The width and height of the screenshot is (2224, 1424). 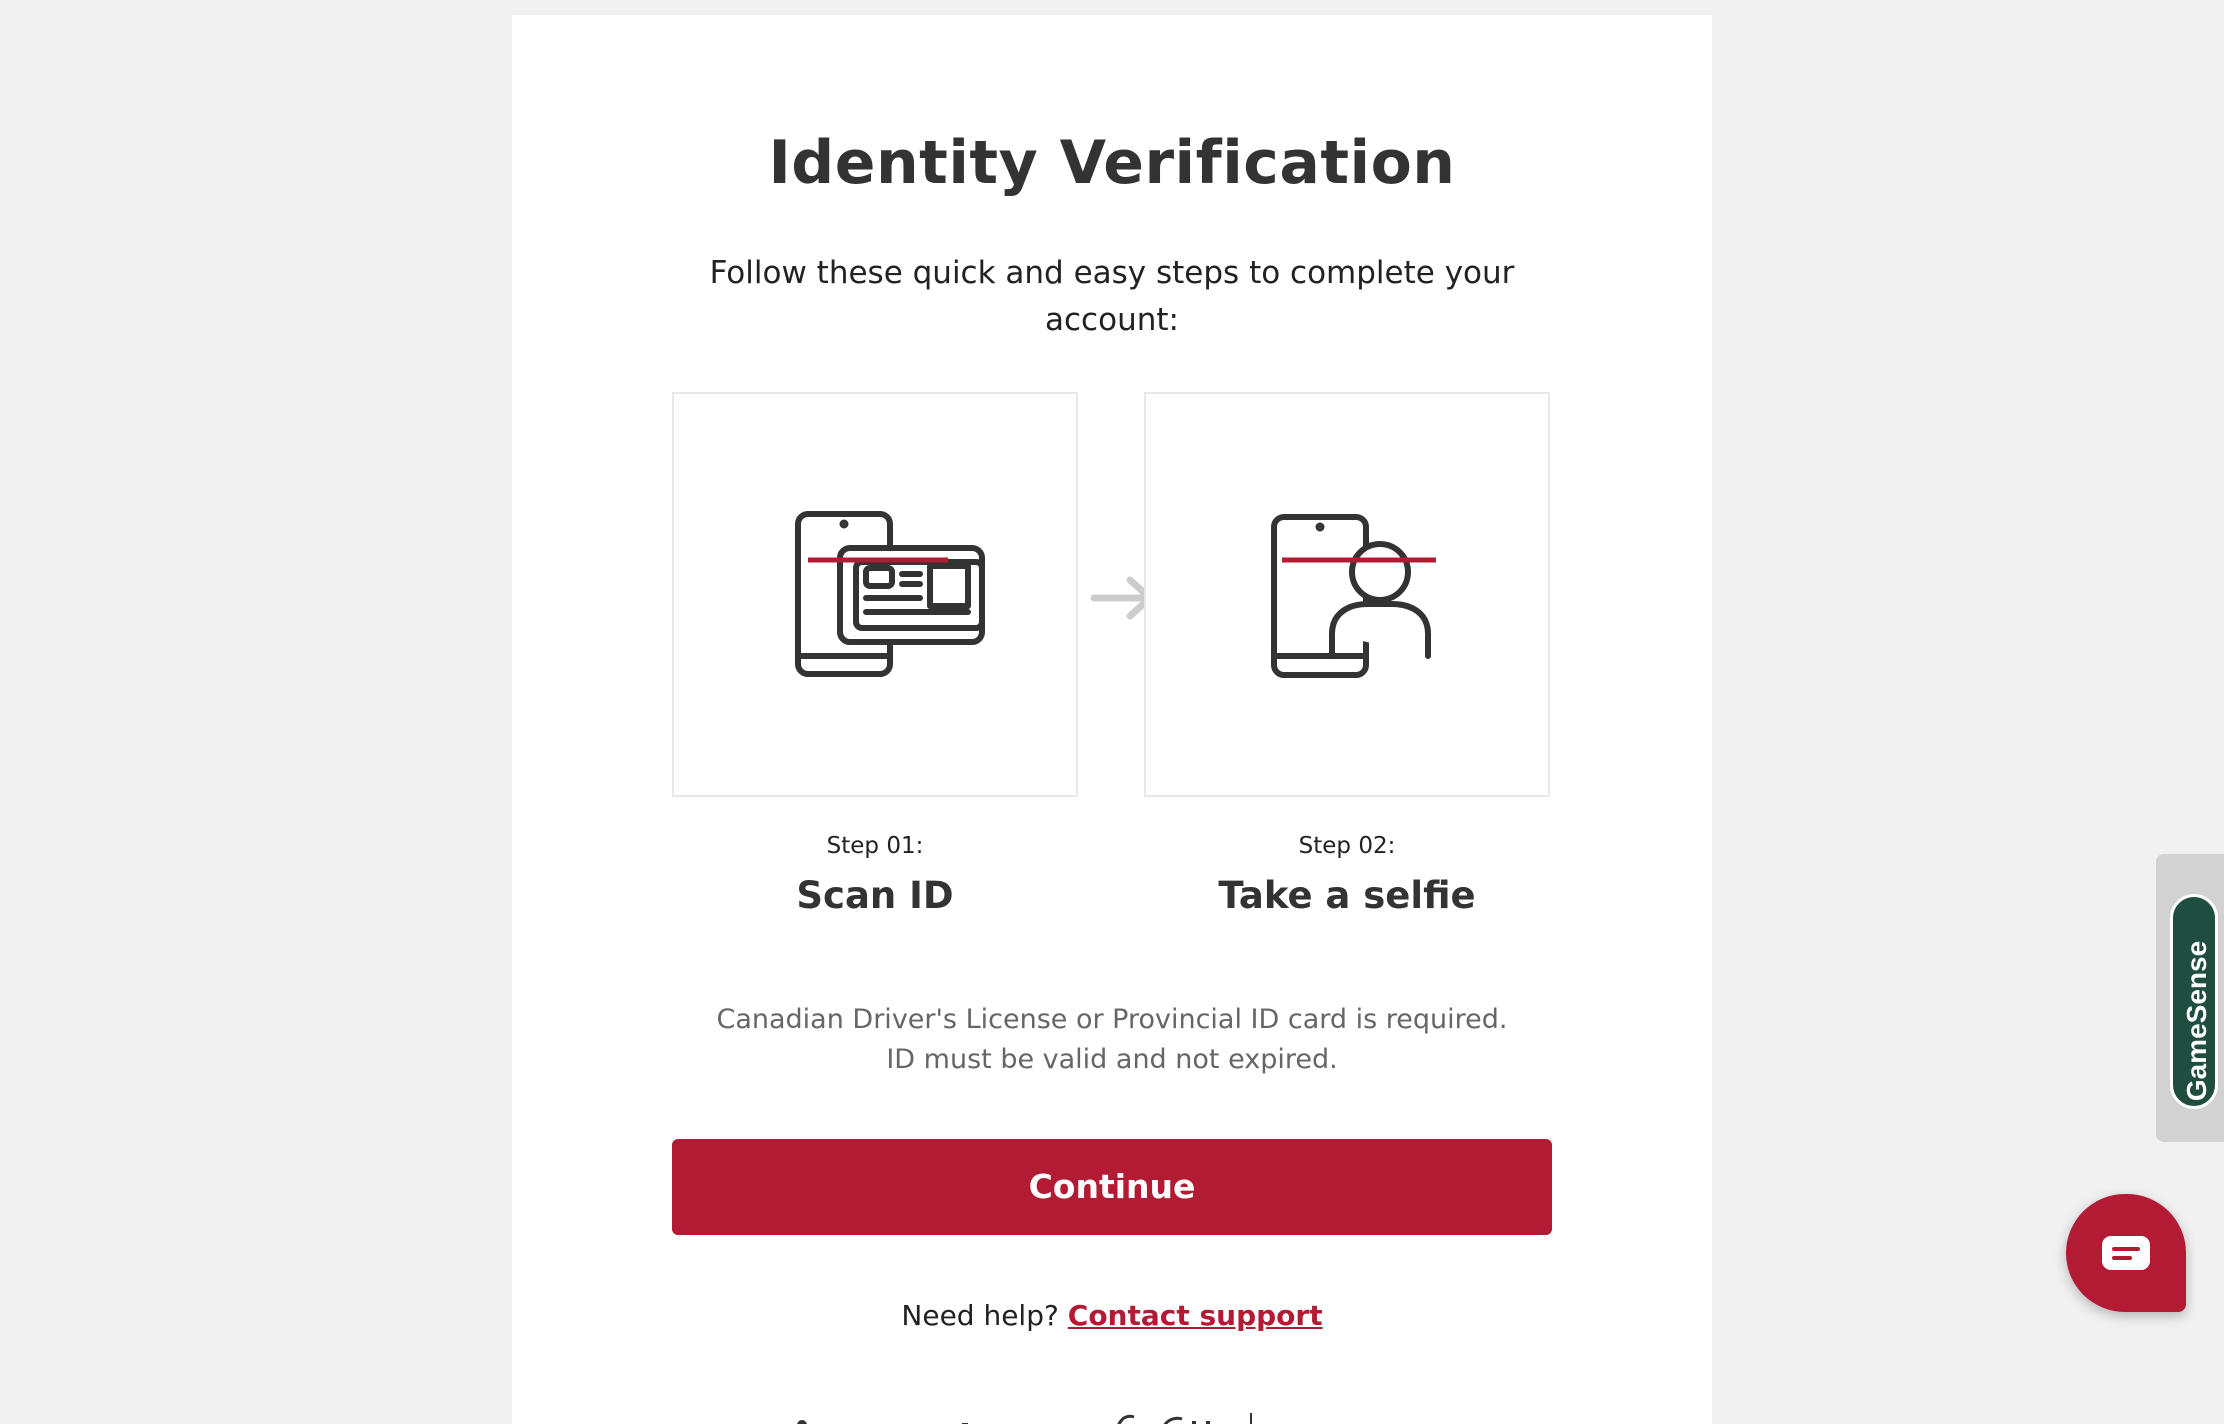 I want to click on chat-button, so click(x=2126, y=1253).